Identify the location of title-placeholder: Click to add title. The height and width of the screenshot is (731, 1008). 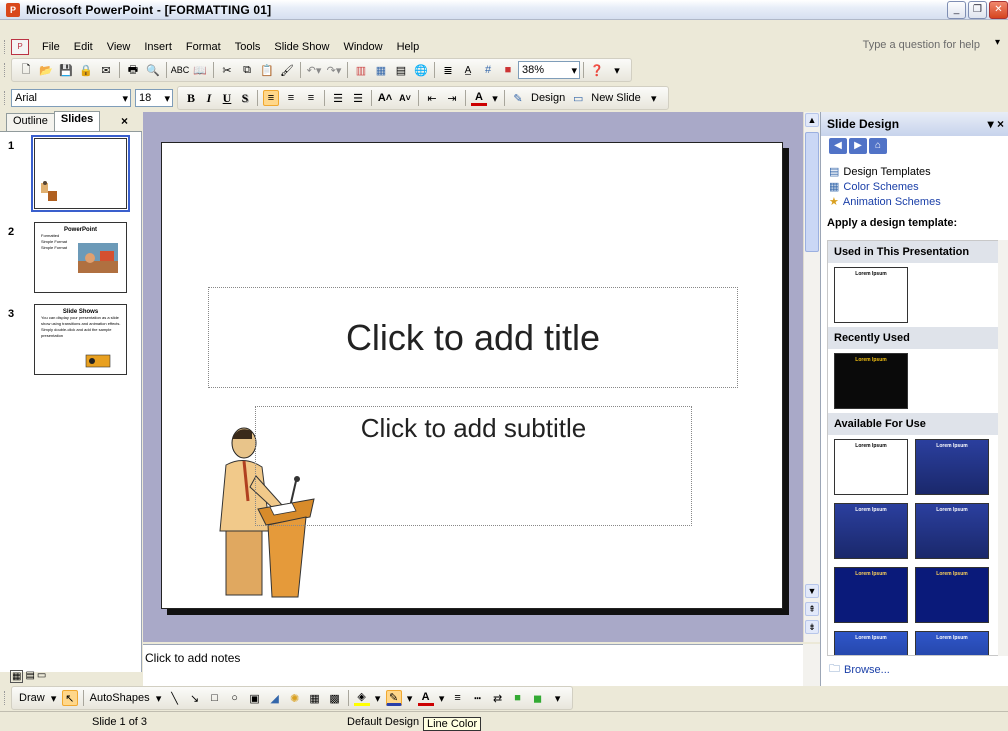
(473, 337).